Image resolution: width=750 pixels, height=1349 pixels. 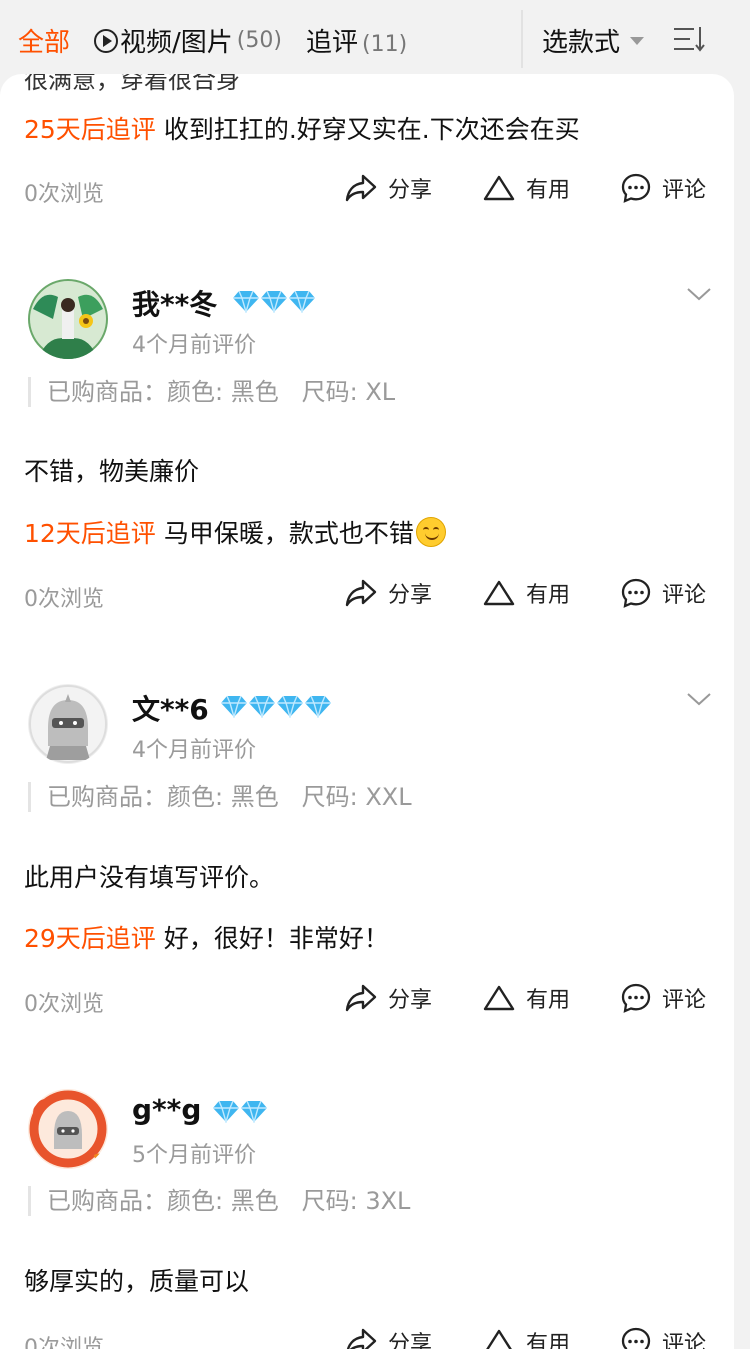 I want to click on followup-label: 29天后追评, so click(x=90, y=938).